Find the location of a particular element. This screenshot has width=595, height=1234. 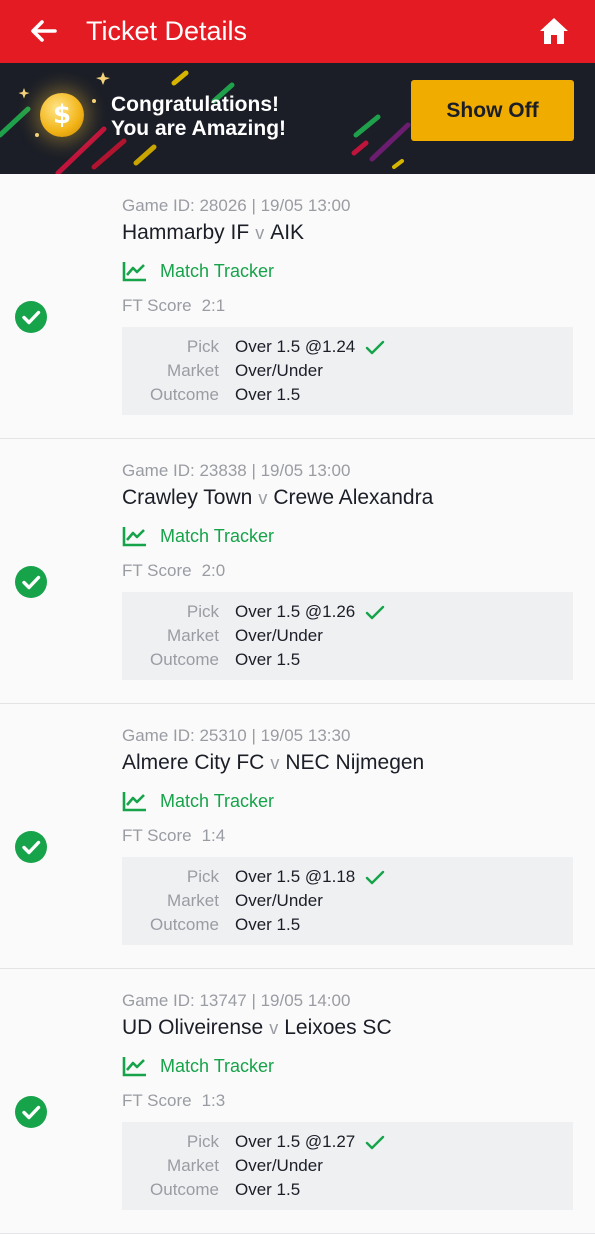

ft-score: FT Score 2:1 is located at coordinates (173, 306).